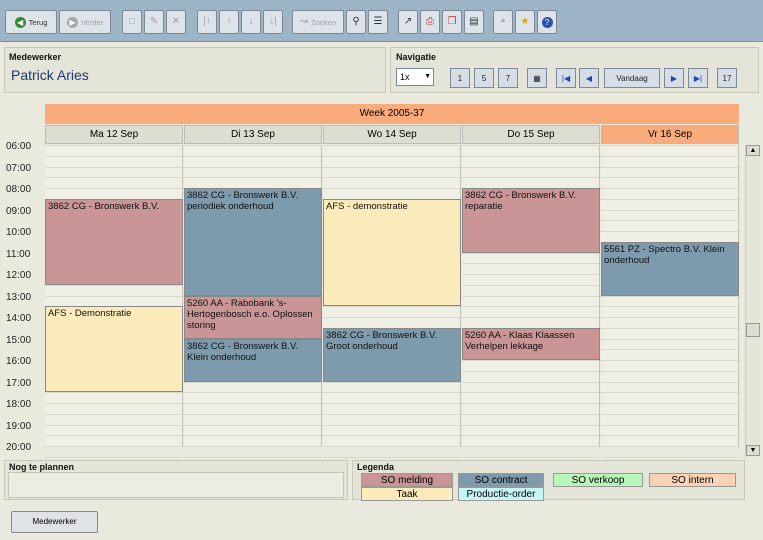 The height and width of the screenshot is (540, 763). I want to click on appointment: 5561 PZ - Spectro B.V. Klein onderhoud, so click(670, 268).